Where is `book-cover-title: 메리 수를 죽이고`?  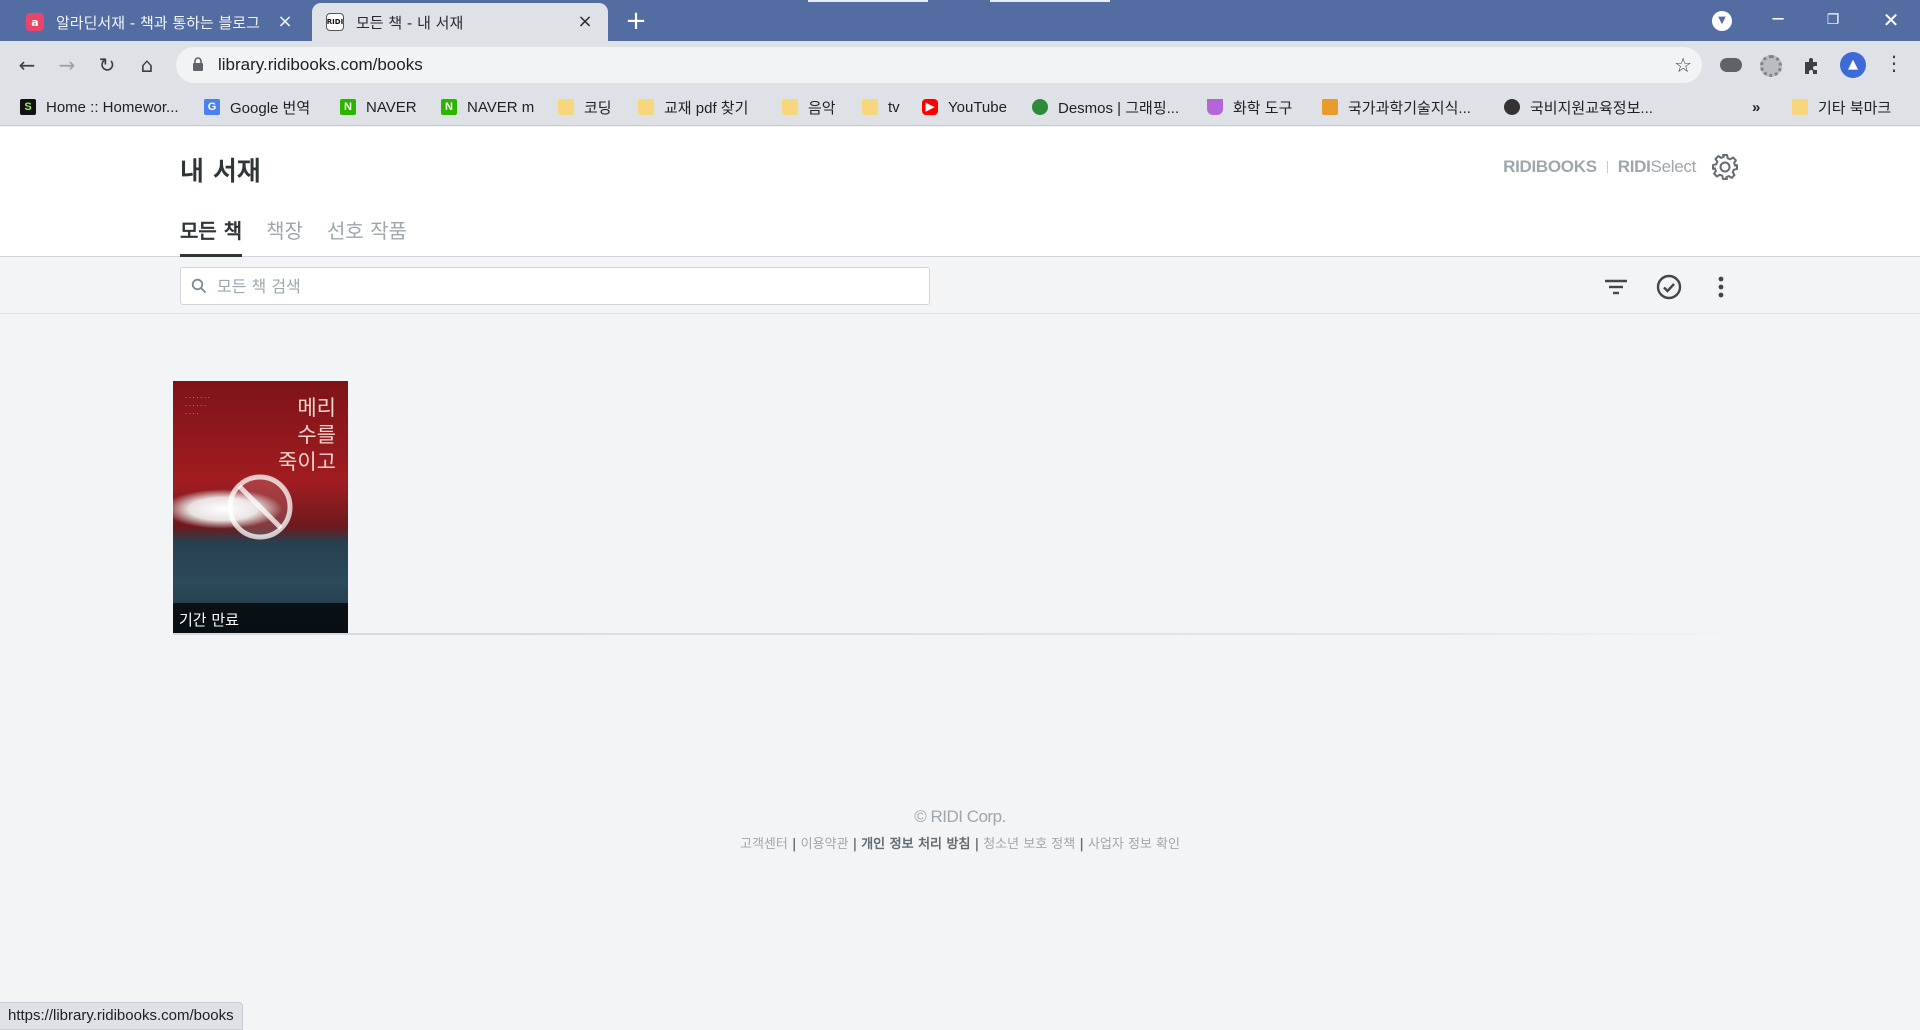 book-cover-title: 메리 수를 죽이고 is located at coordinates (301, 435).